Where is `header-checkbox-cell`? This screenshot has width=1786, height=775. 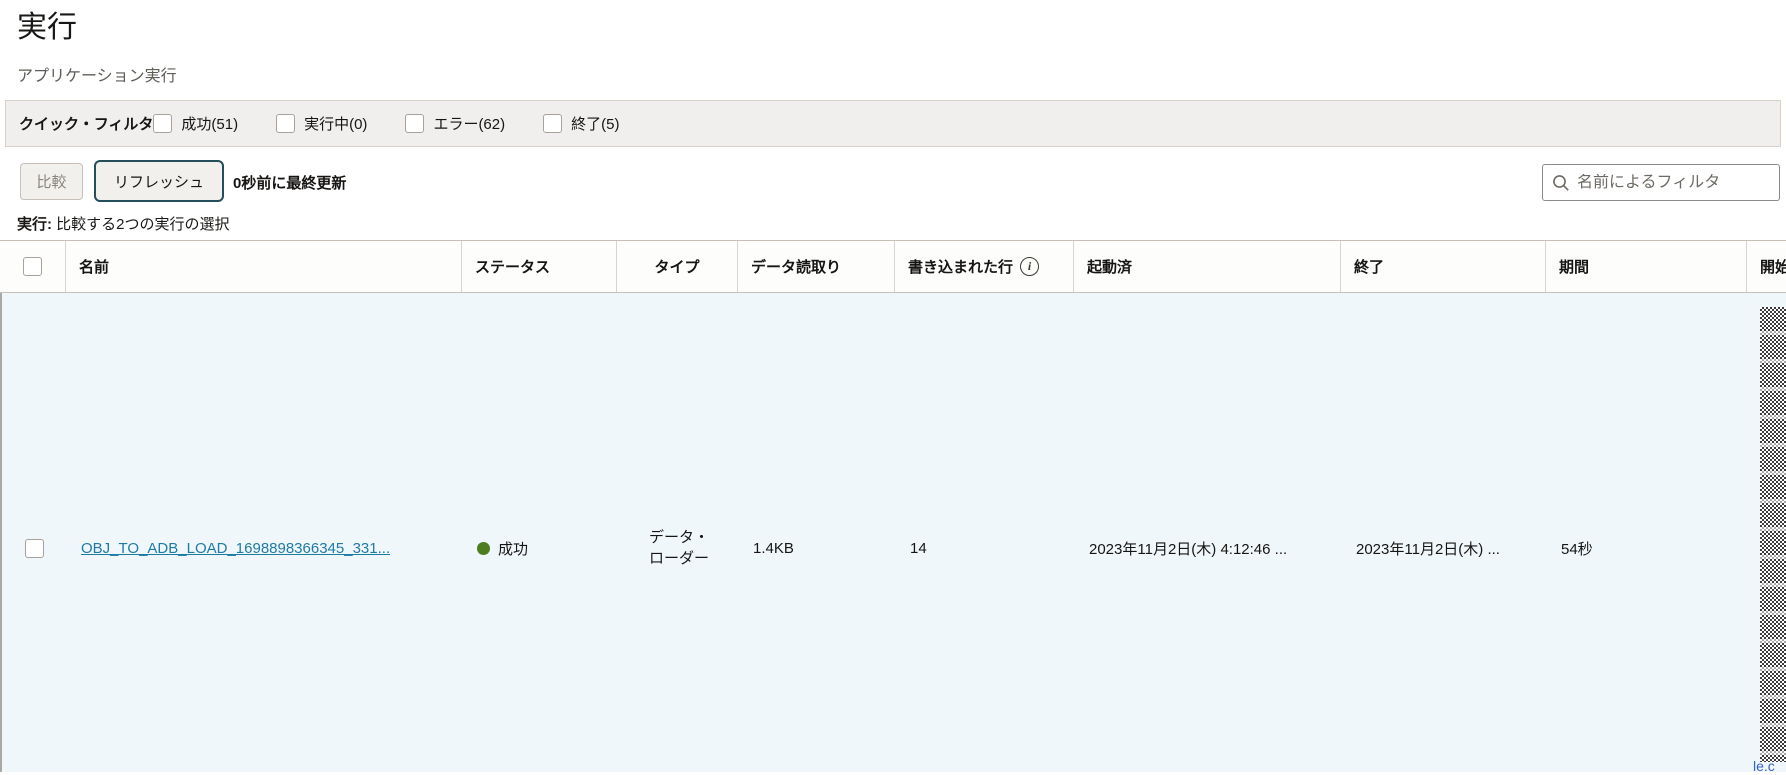 header-checkbox-cell is located at coordinates (33, 266).